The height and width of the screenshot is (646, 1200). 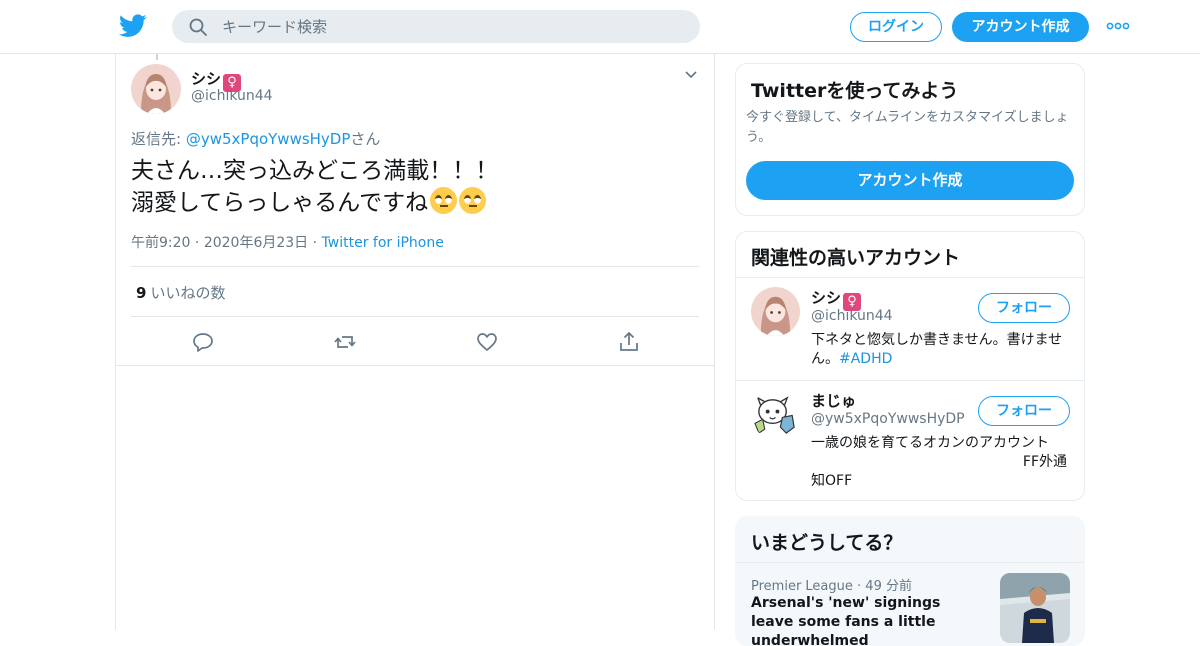 What do you see at coordinates (826, 298) in the screenshot?
I see `account-name-text: シシ` at bounding box center [826, 298].